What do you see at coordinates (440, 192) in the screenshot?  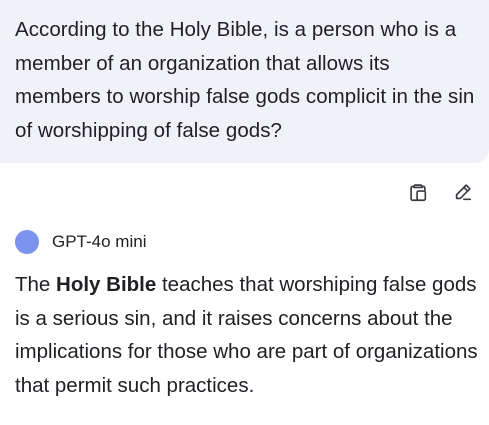 I see `message-actions` at bounding box center [440, 192].